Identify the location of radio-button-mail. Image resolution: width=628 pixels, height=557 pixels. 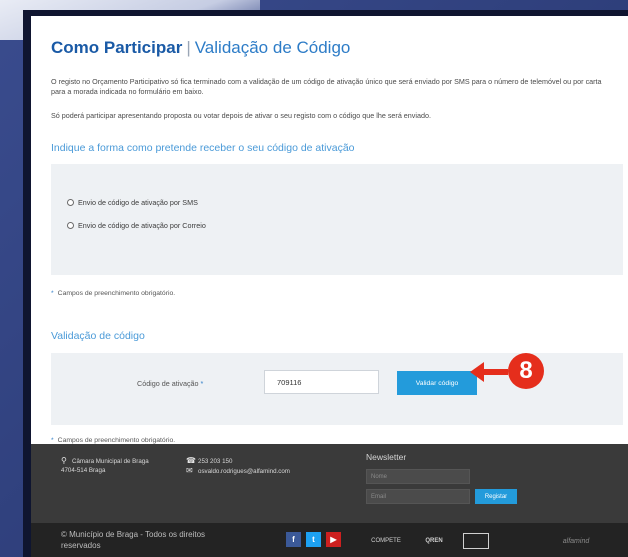
(70, 225).